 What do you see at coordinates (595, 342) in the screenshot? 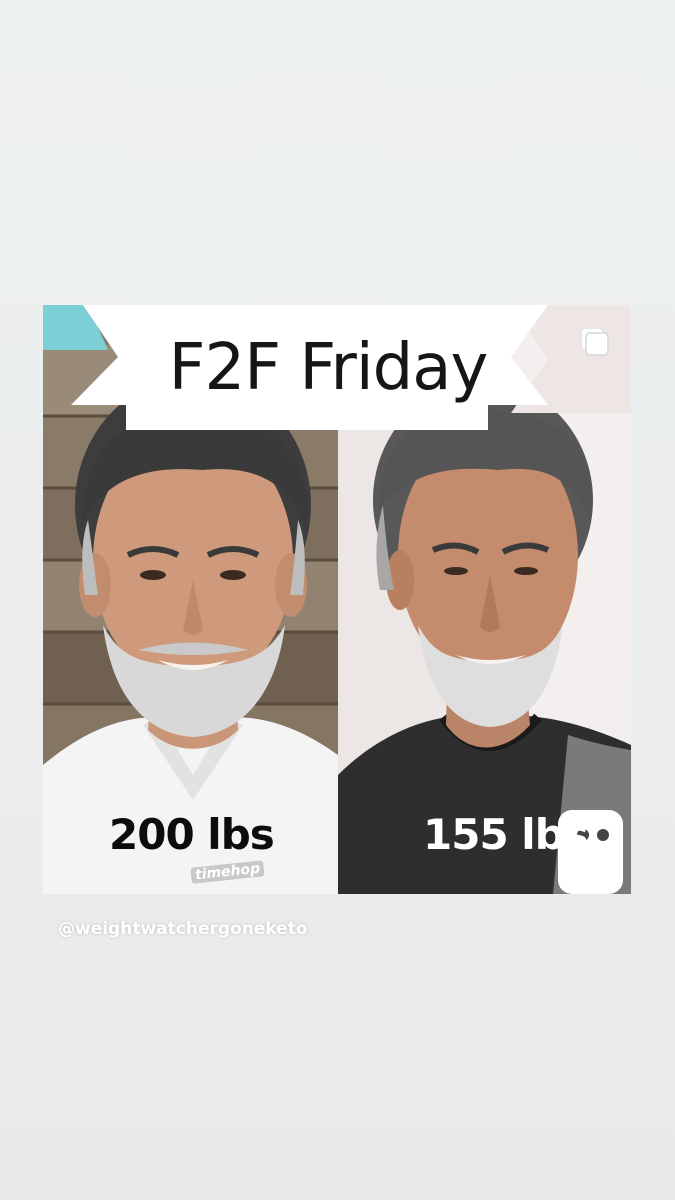
I see `multiple-images-icon` at bounding box center [595, 342].